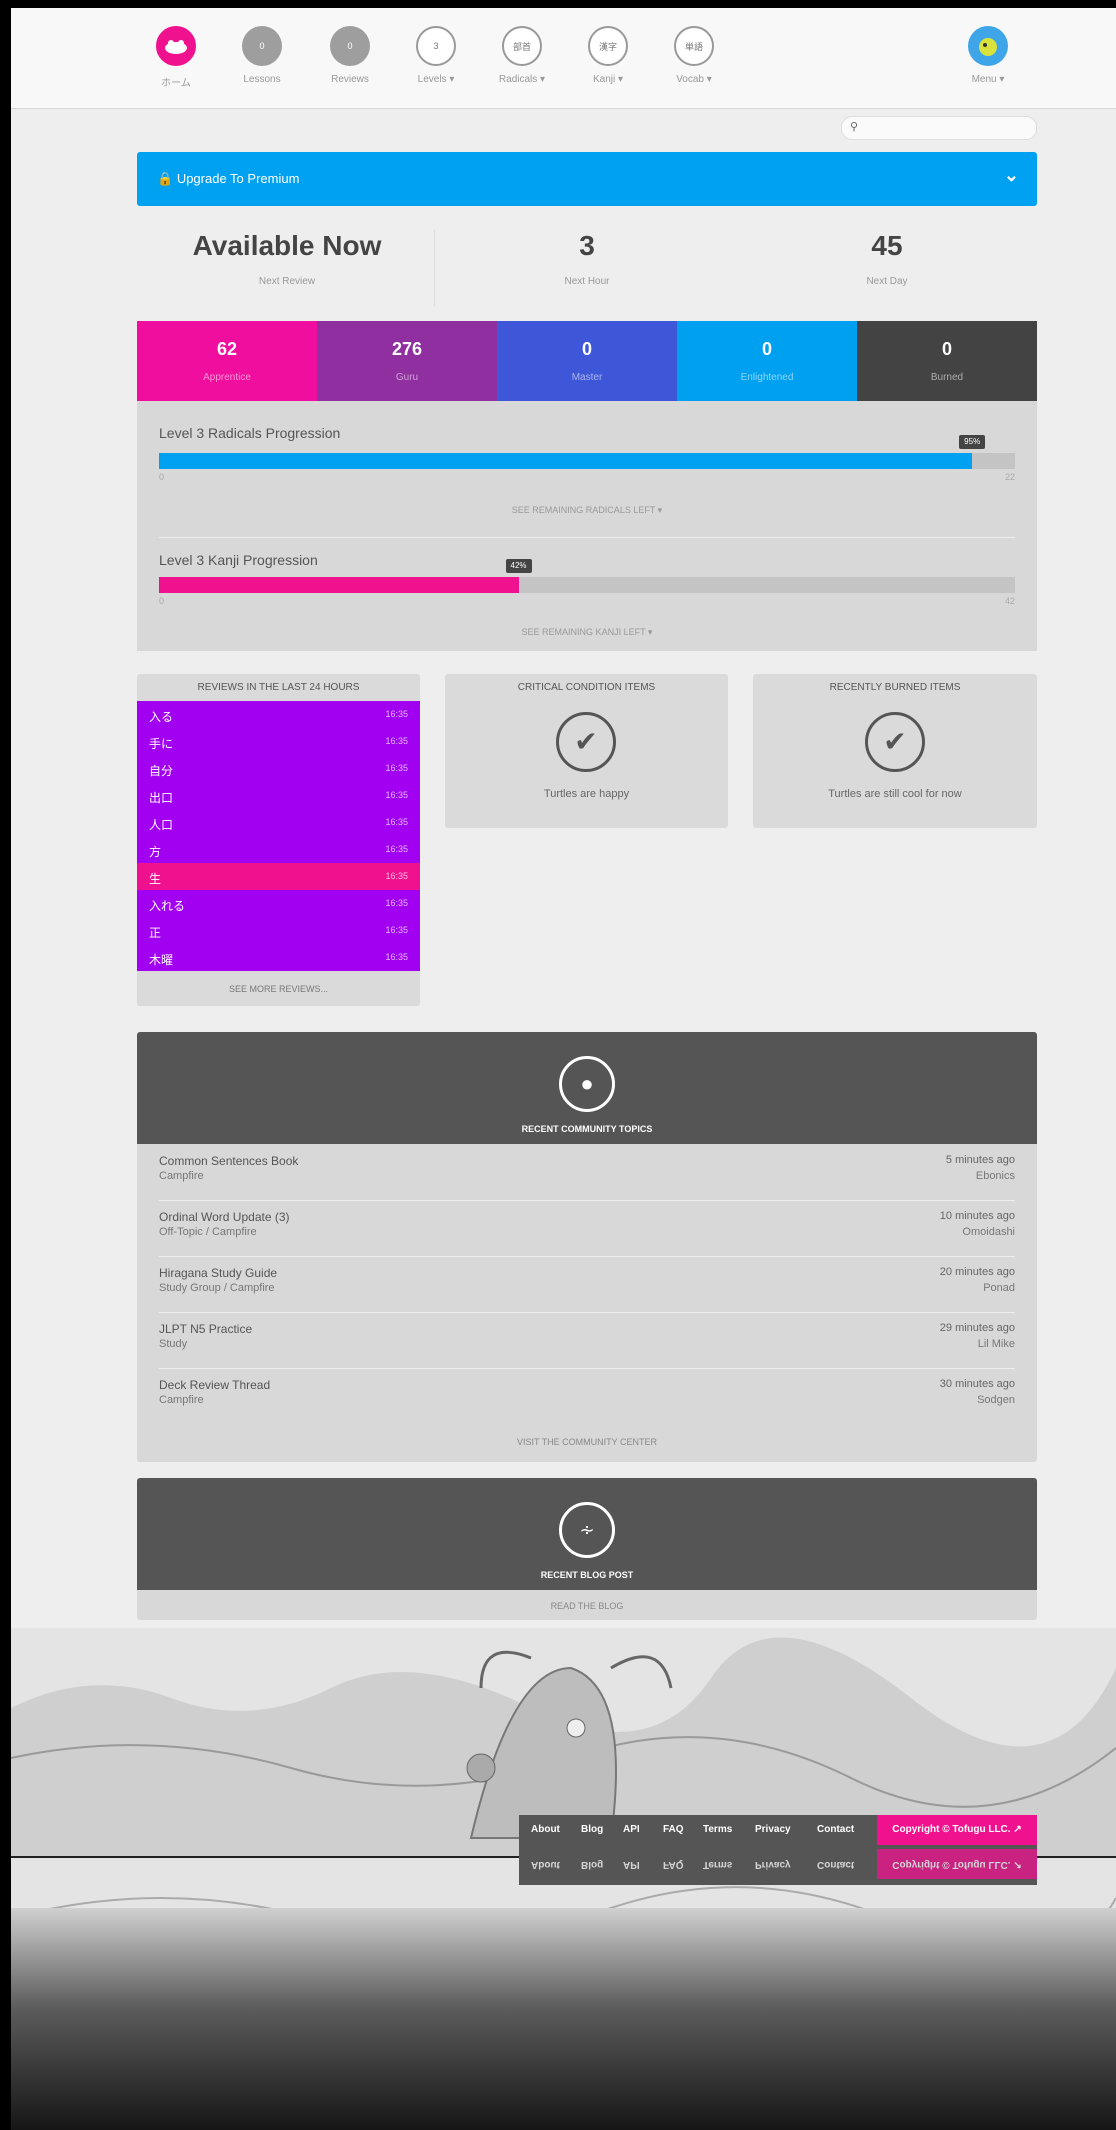  I want to click on footer-link-api: API, so click(631, 1829).